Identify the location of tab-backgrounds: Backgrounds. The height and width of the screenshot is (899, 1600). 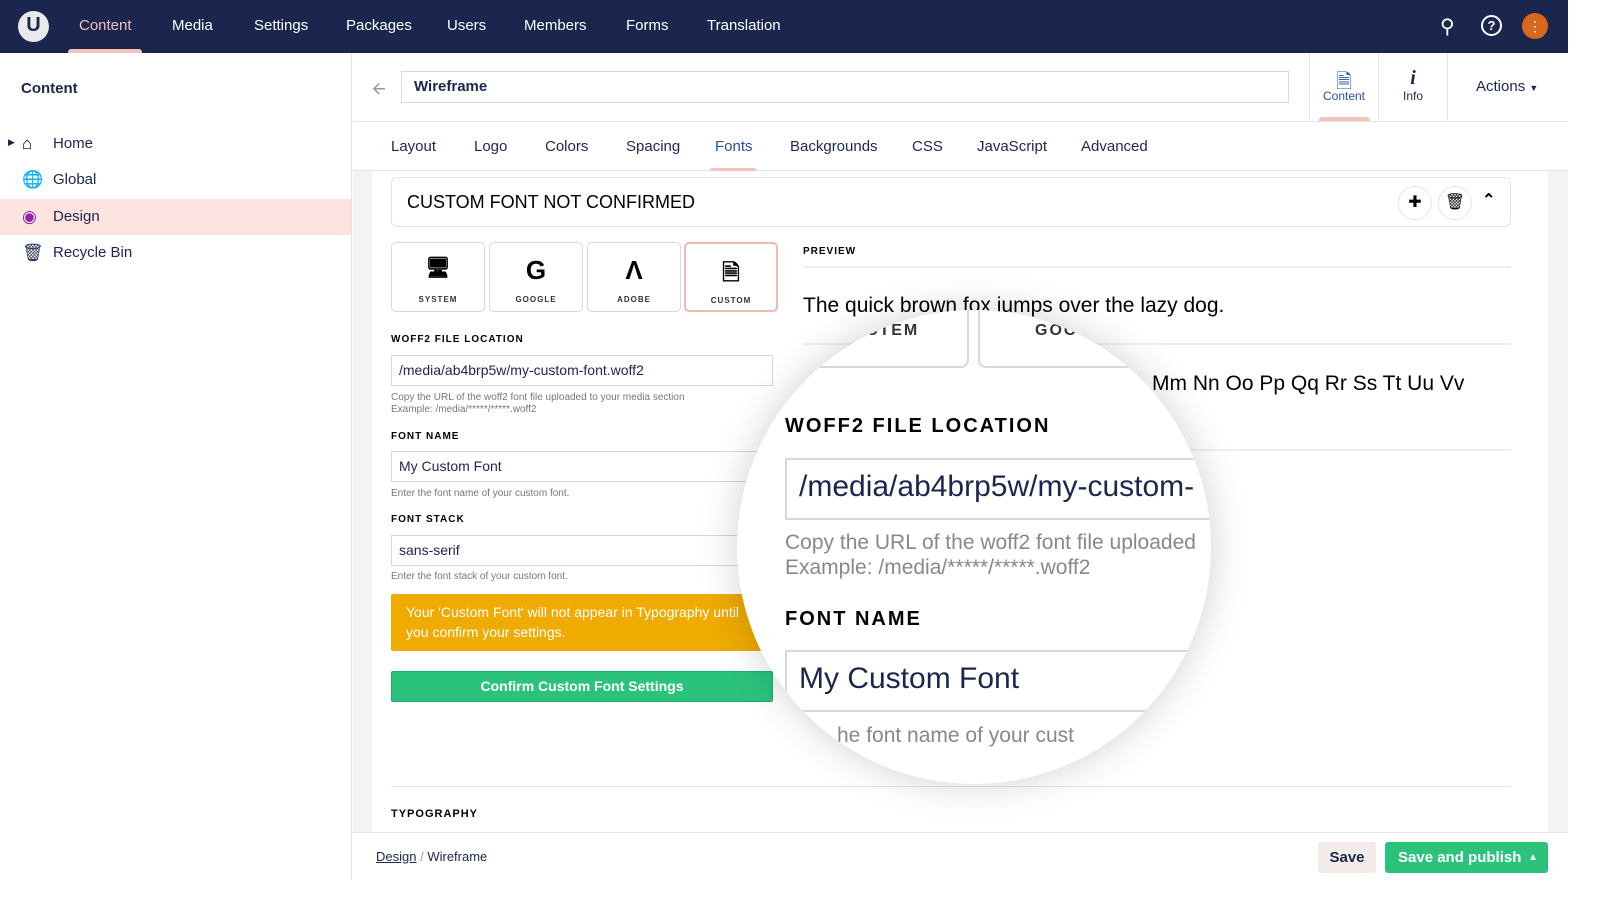
(834, 146).